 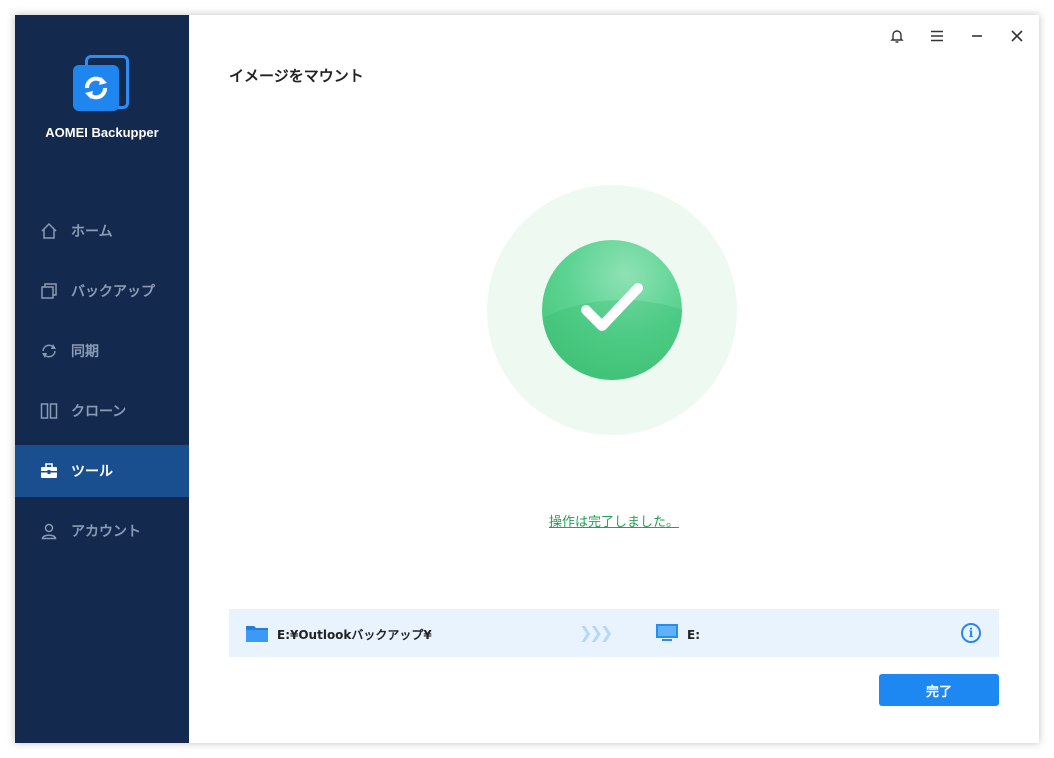 I want to click on sidebar-item-label: クローン, so click(x=99, y=412).